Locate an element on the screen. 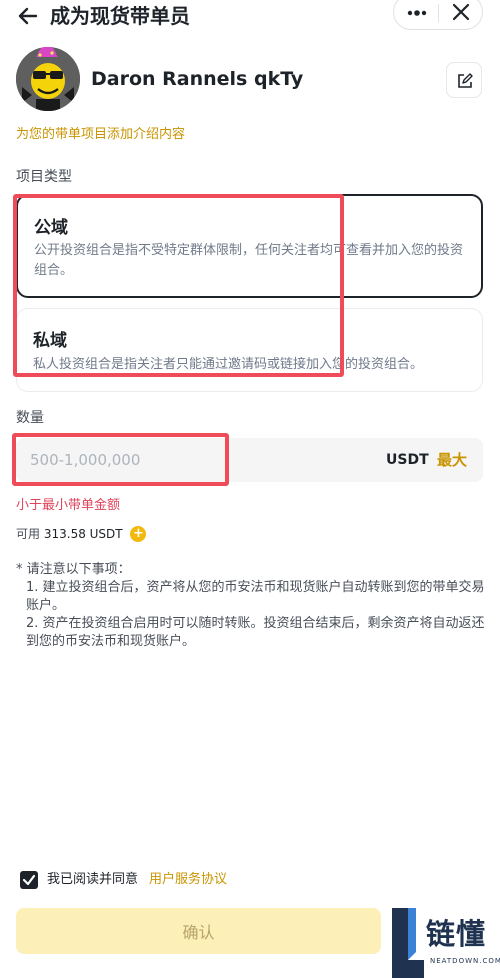  amount-input is located at coordinates (130, 460).